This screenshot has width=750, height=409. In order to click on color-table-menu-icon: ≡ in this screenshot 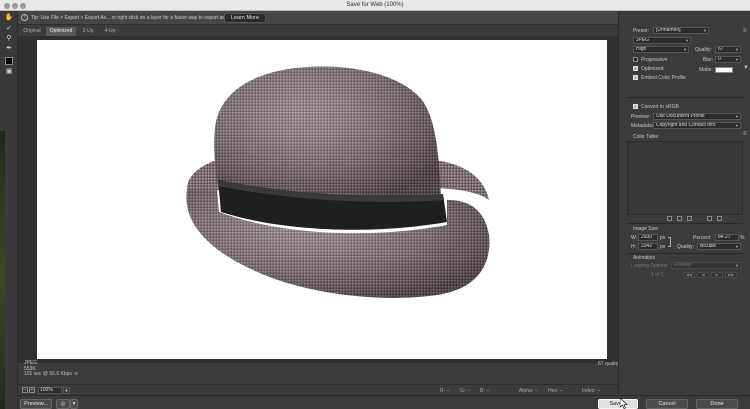, I will do `click(745, 134)`.